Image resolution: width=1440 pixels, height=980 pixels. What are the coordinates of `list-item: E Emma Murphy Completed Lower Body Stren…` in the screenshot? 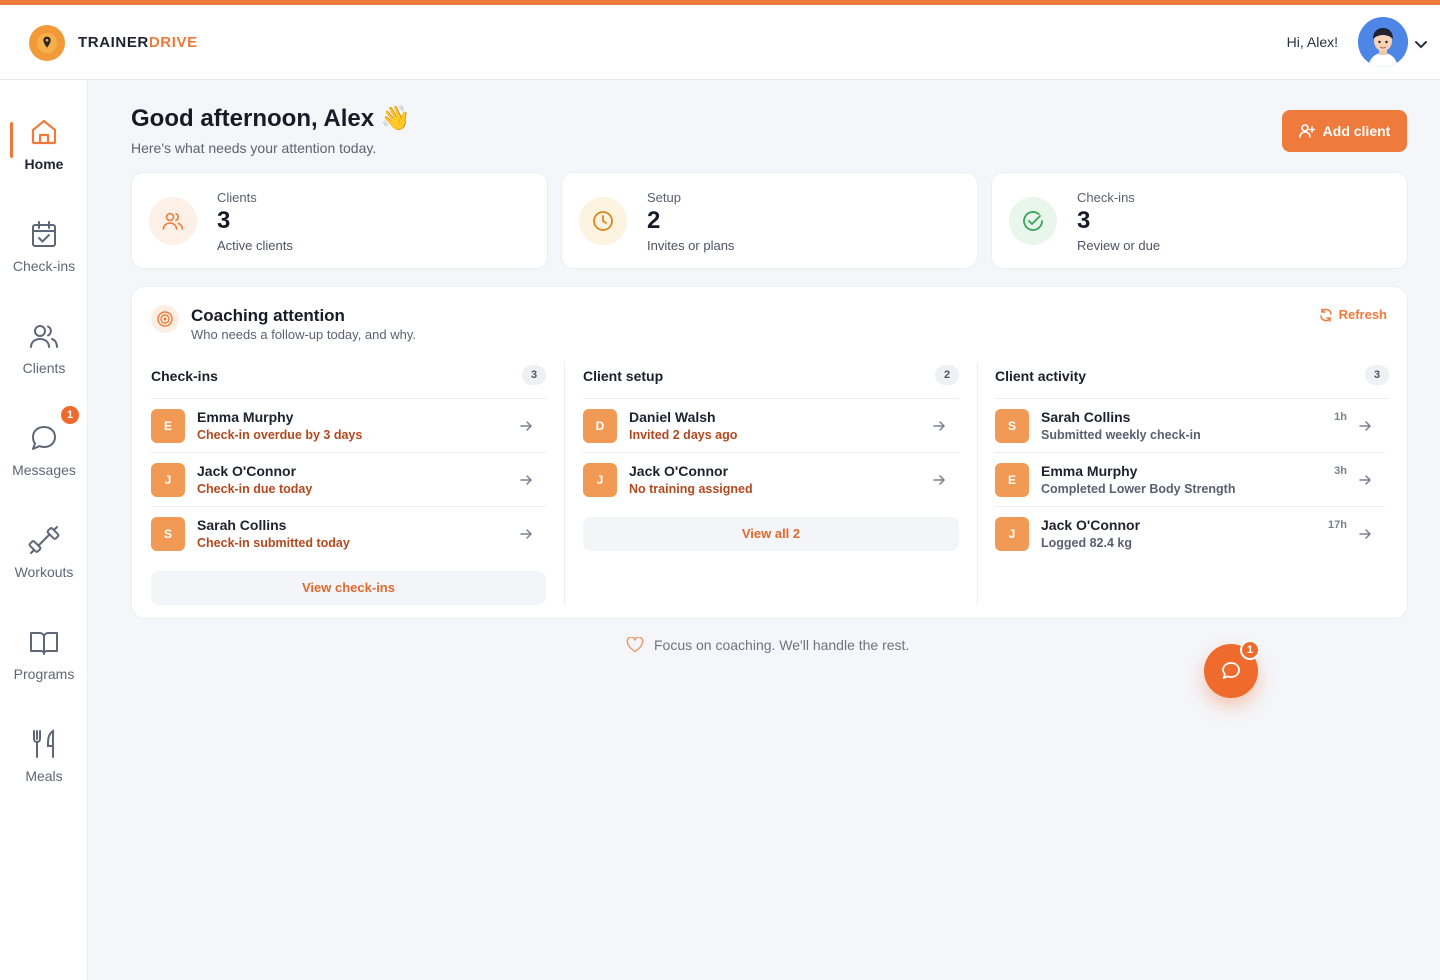 It's located at (1190, 480).